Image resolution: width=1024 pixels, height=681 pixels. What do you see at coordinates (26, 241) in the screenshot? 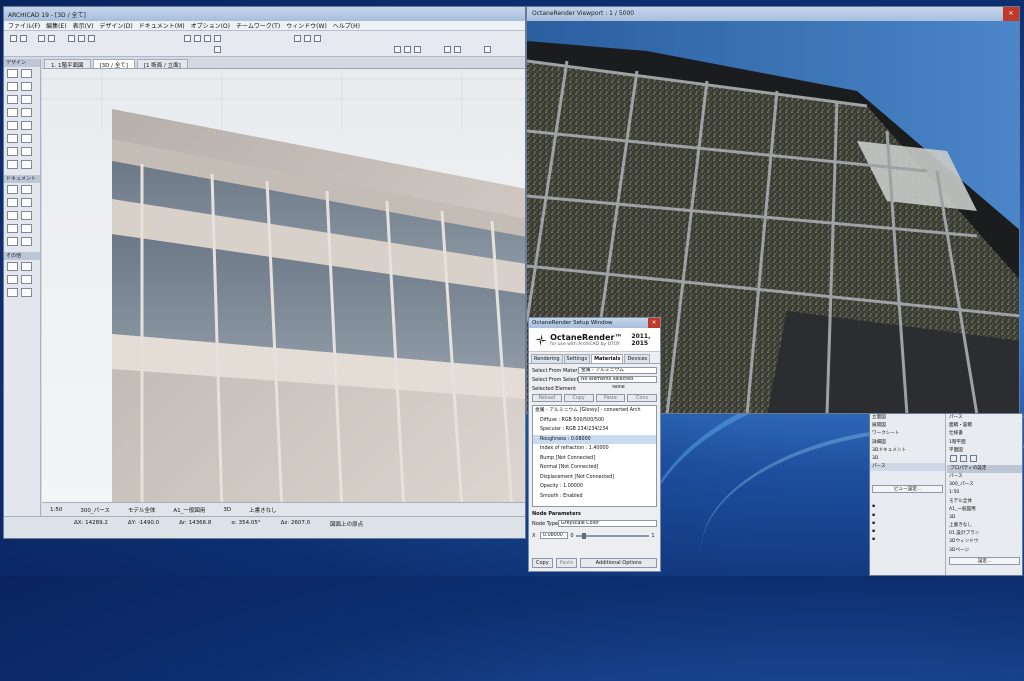
I see `hotspot-tool-icon` at bounding box center [26, 241].